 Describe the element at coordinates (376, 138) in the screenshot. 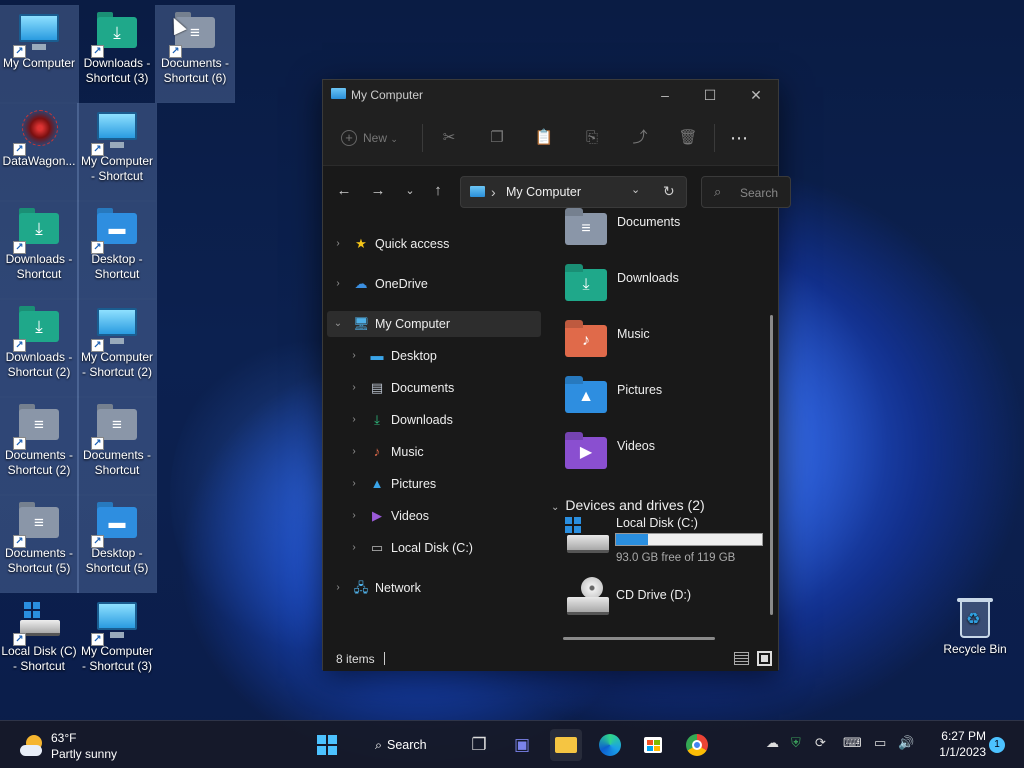

I see `new-button: + New ⌄` at that location.